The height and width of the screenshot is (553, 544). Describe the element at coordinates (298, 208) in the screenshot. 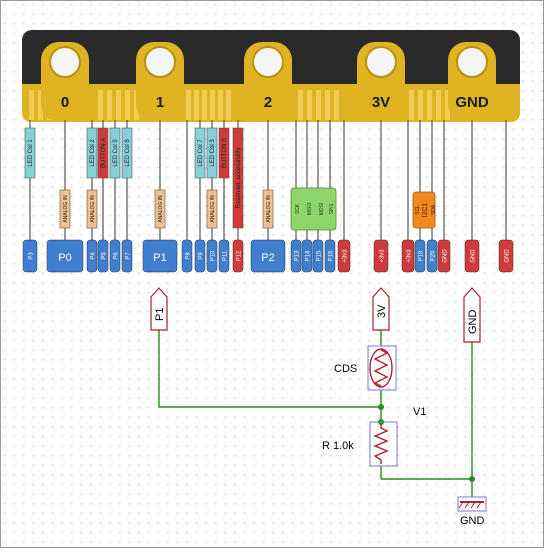

I see `spi-label: SCK` at that location.